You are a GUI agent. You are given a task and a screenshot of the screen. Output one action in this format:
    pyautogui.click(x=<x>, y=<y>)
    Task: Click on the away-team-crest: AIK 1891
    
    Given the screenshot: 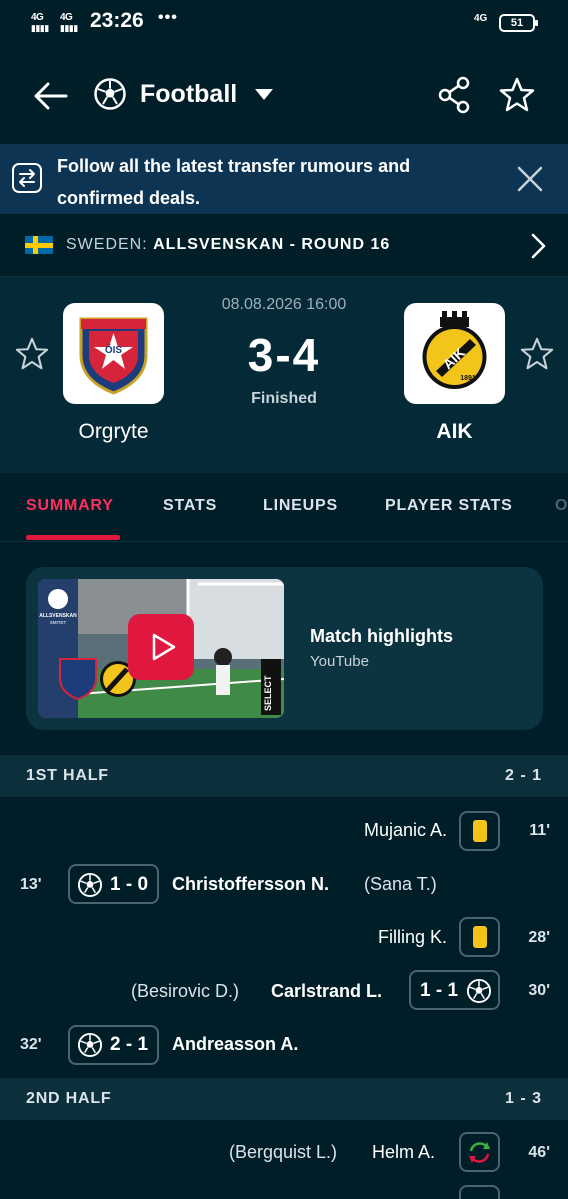 What is the action you would take?
    pyautogui.click(x=454, y=353)
    